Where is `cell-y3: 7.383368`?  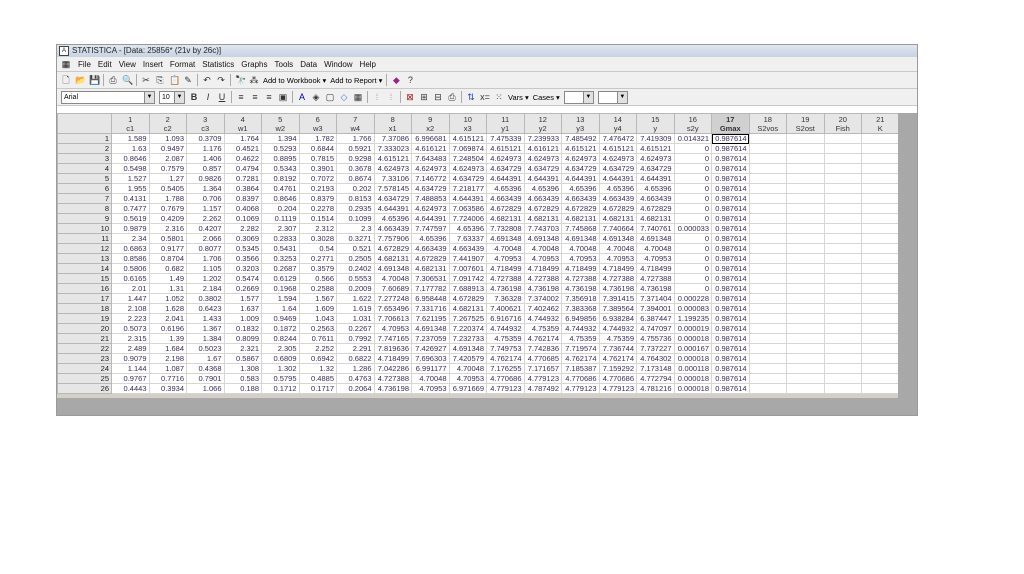
cell-y3: 7.383368 is located at coordinates (580, 308).